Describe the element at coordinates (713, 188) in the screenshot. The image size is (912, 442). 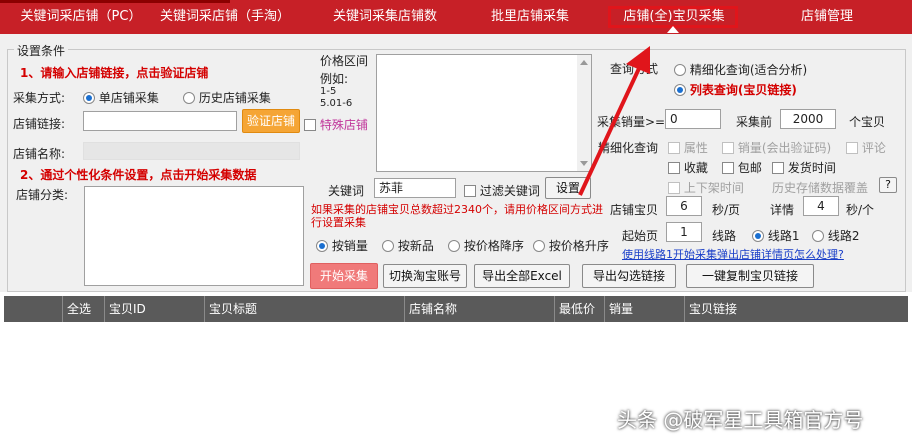
I see `listing-time-label: 上下架时间` at that location.